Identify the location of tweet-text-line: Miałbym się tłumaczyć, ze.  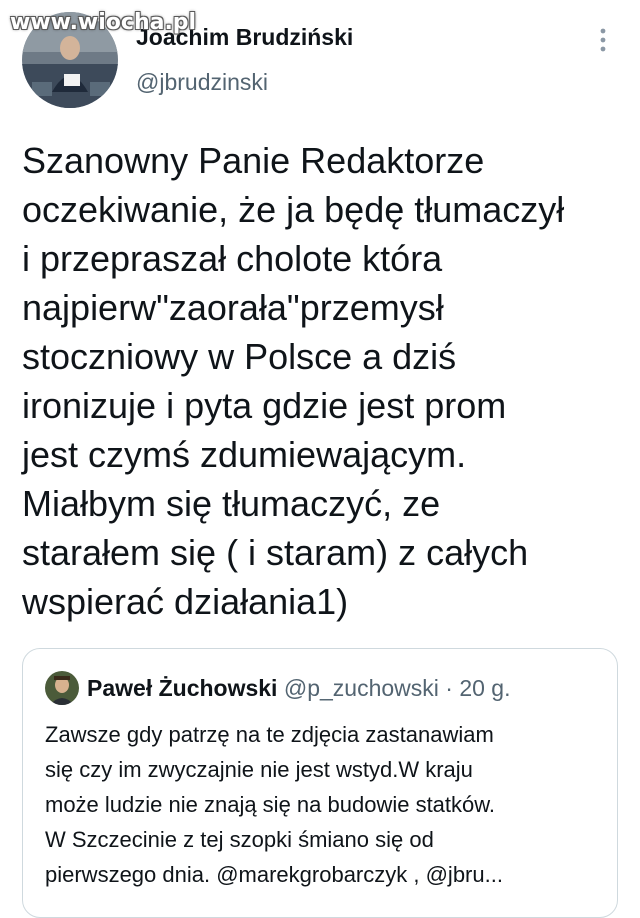
(231, 503).